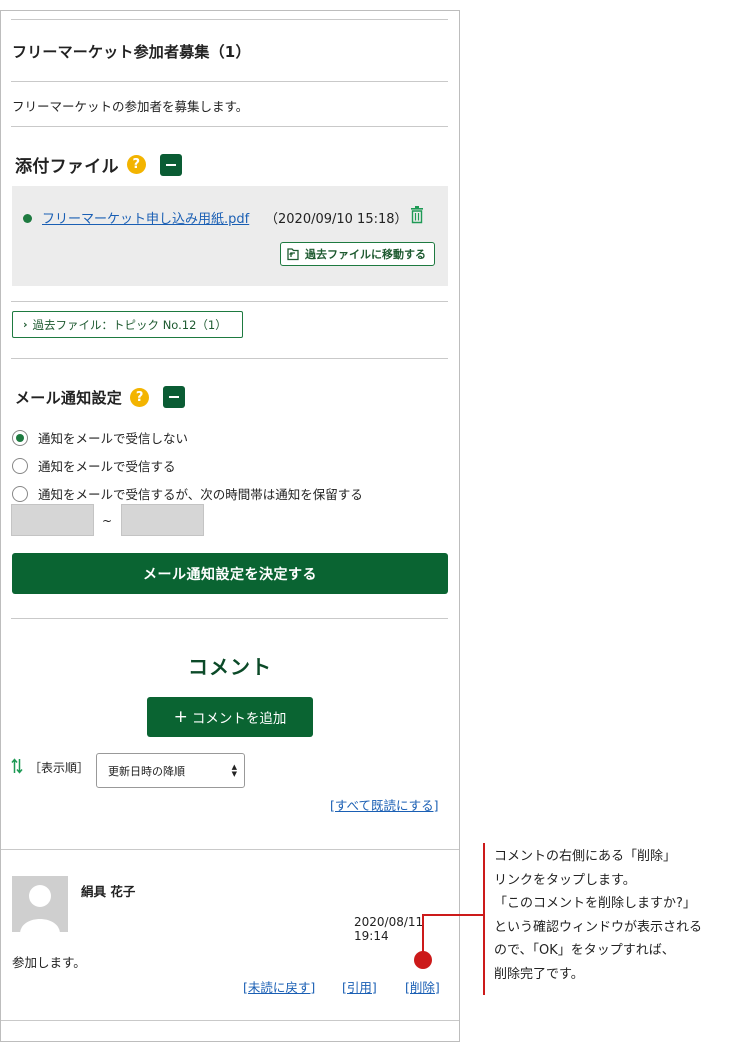 This screenshot has width=750, height=1052. Describe the element at coordinates (585, 856) in the screenshot. I see `callout-line: コメントの右側にある「削除」` at that location.